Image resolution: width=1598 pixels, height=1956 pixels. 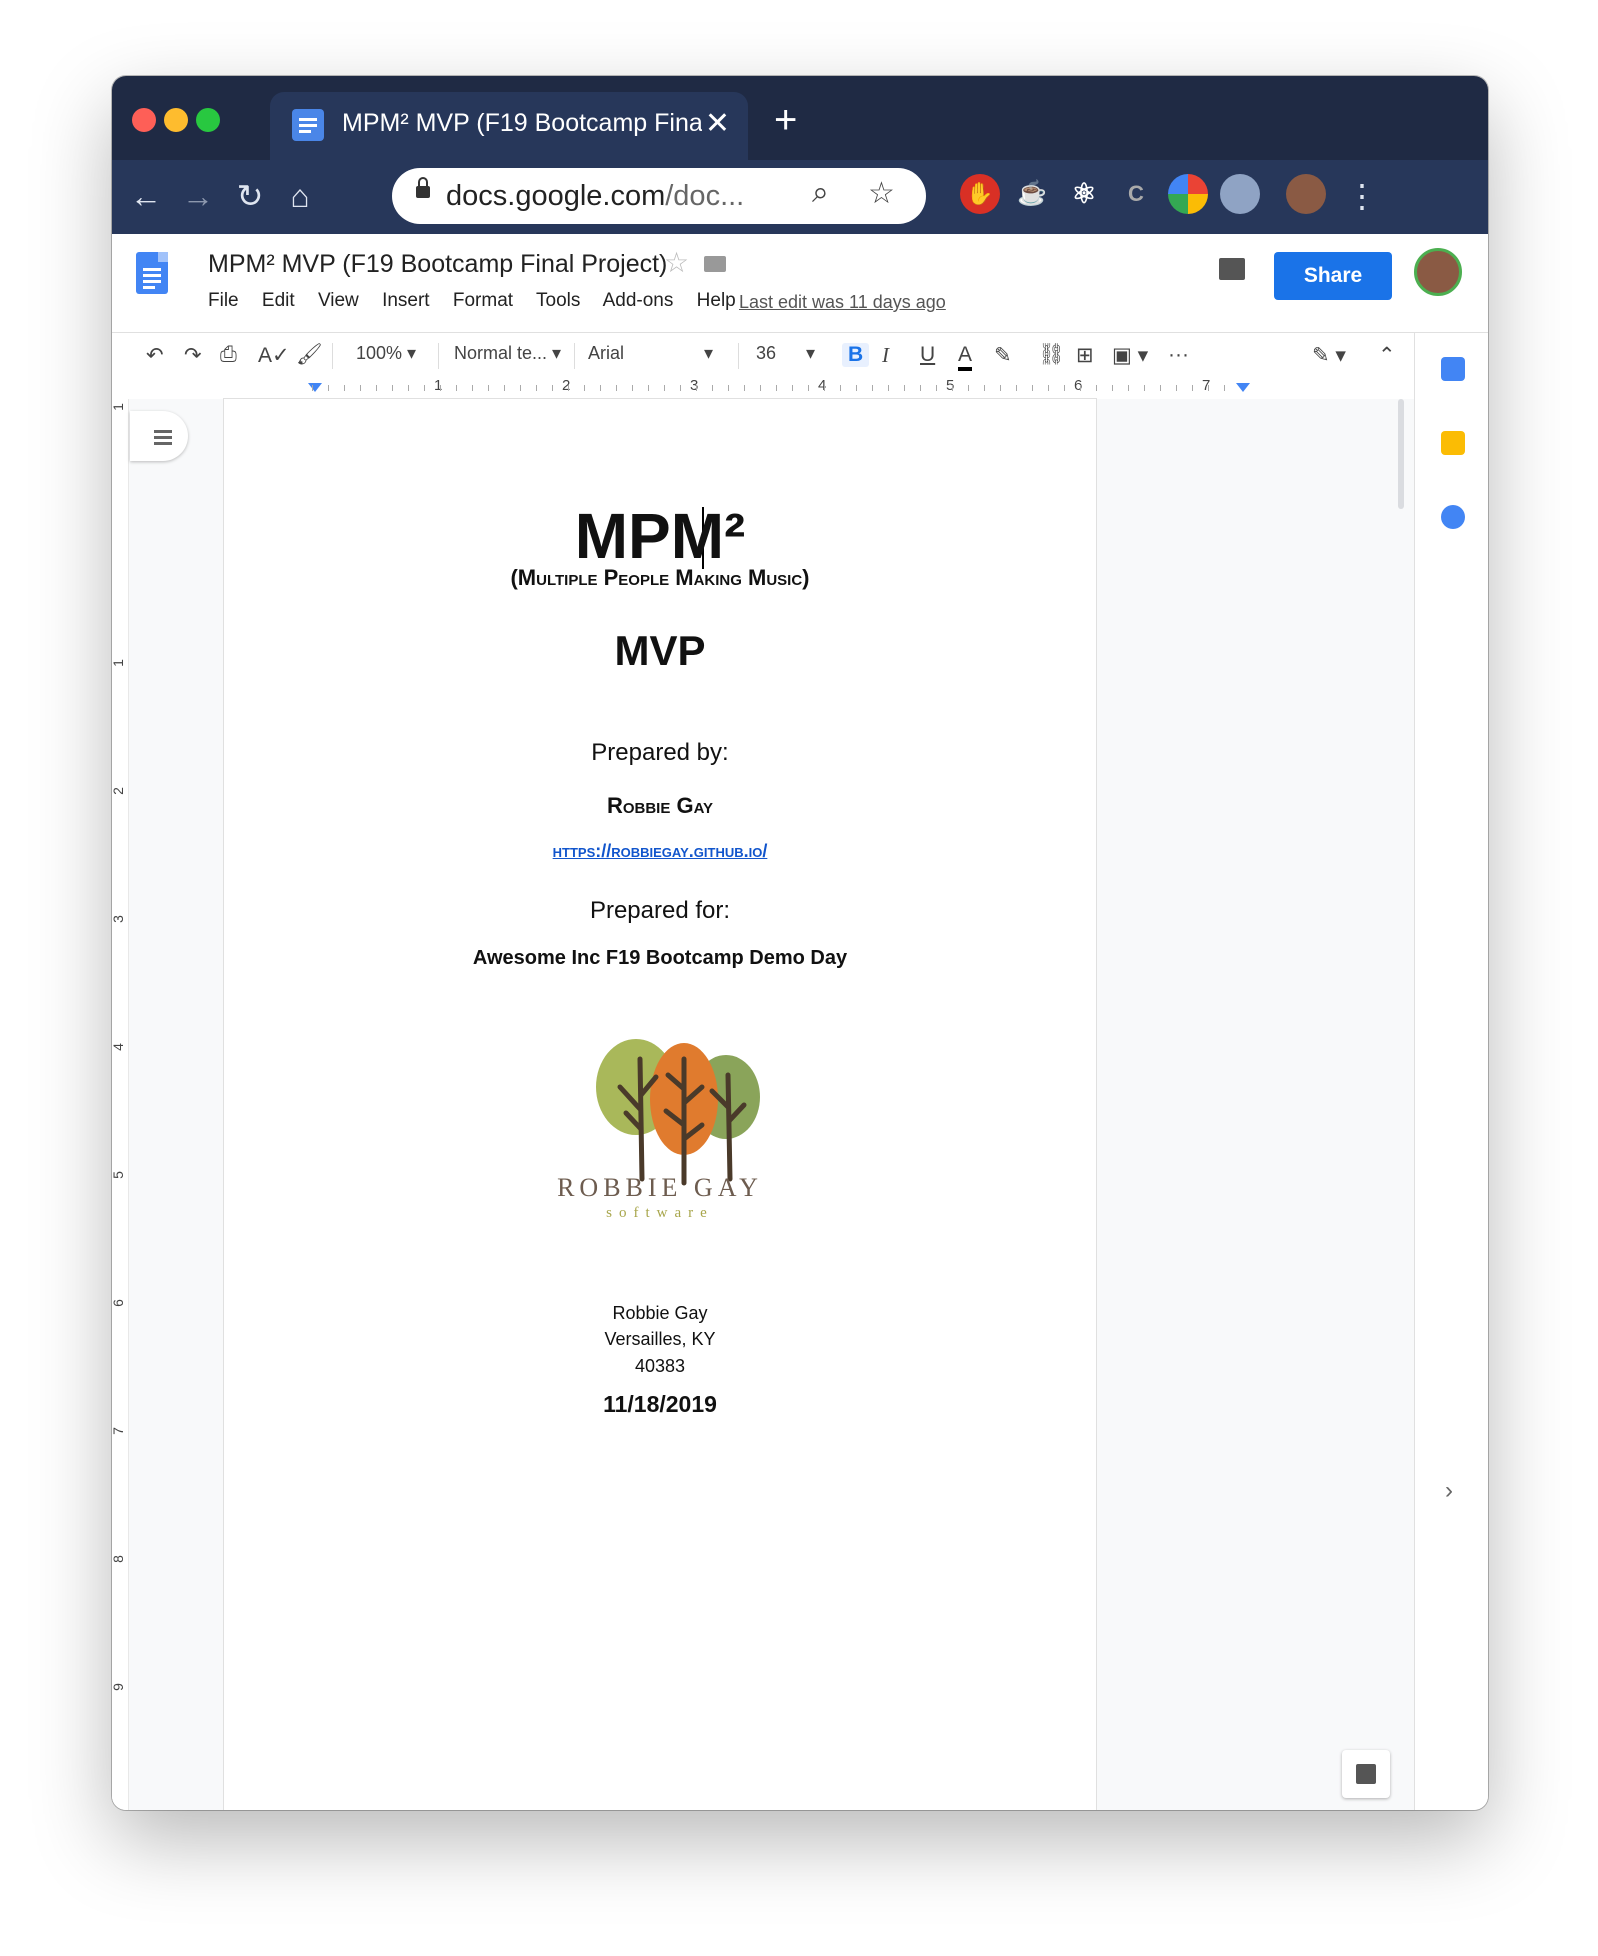 I want to click on side-panel: ›, so click(x=1451, y=1071).